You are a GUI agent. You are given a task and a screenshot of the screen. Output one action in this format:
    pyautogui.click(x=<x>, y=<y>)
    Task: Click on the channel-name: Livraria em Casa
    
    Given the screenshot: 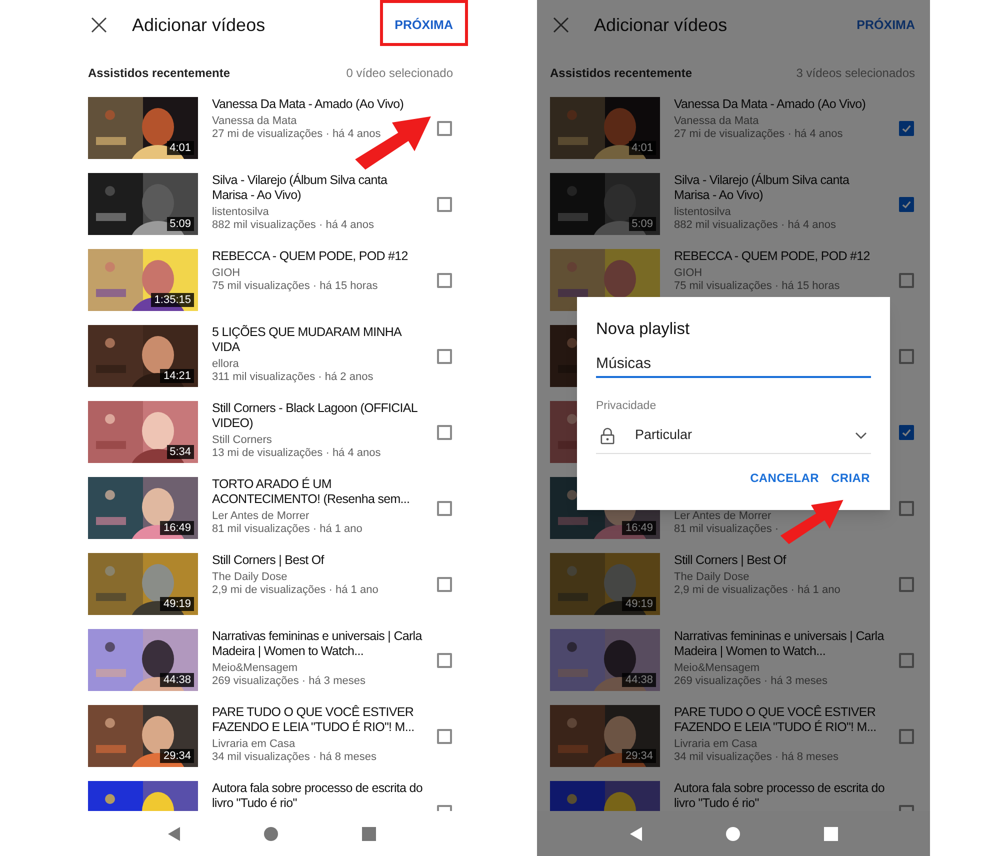 What is the action you would take?
    pyautogui.click(x=254, y=744)
    